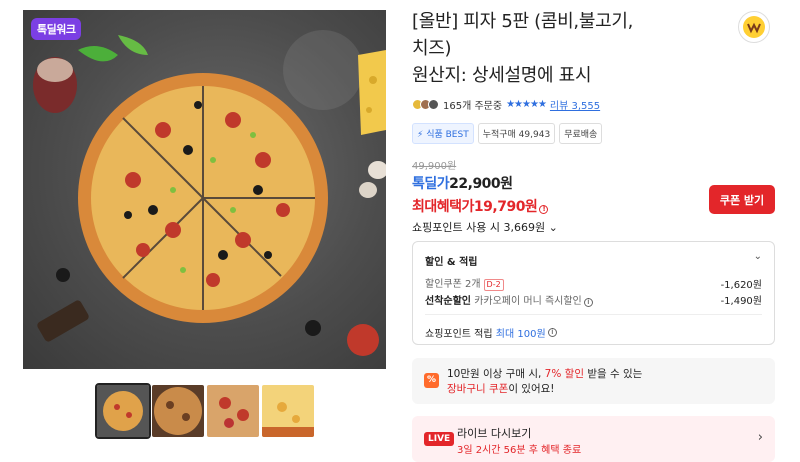  I want to click on seller-logo-icon, so click(754, 27).